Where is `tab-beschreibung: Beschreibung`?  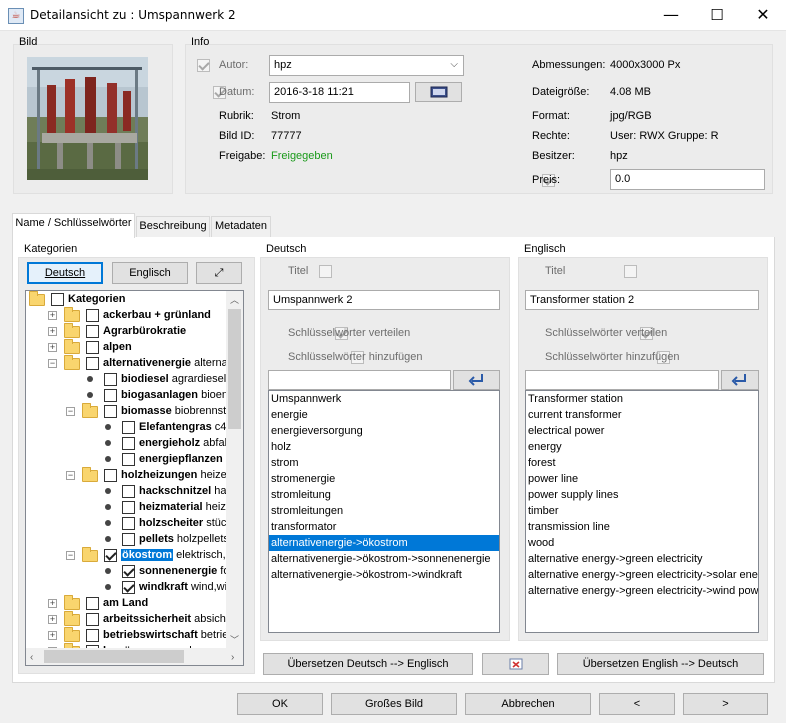 tab-beschreibung: Beschreibung is located at coordinates (173, 226).